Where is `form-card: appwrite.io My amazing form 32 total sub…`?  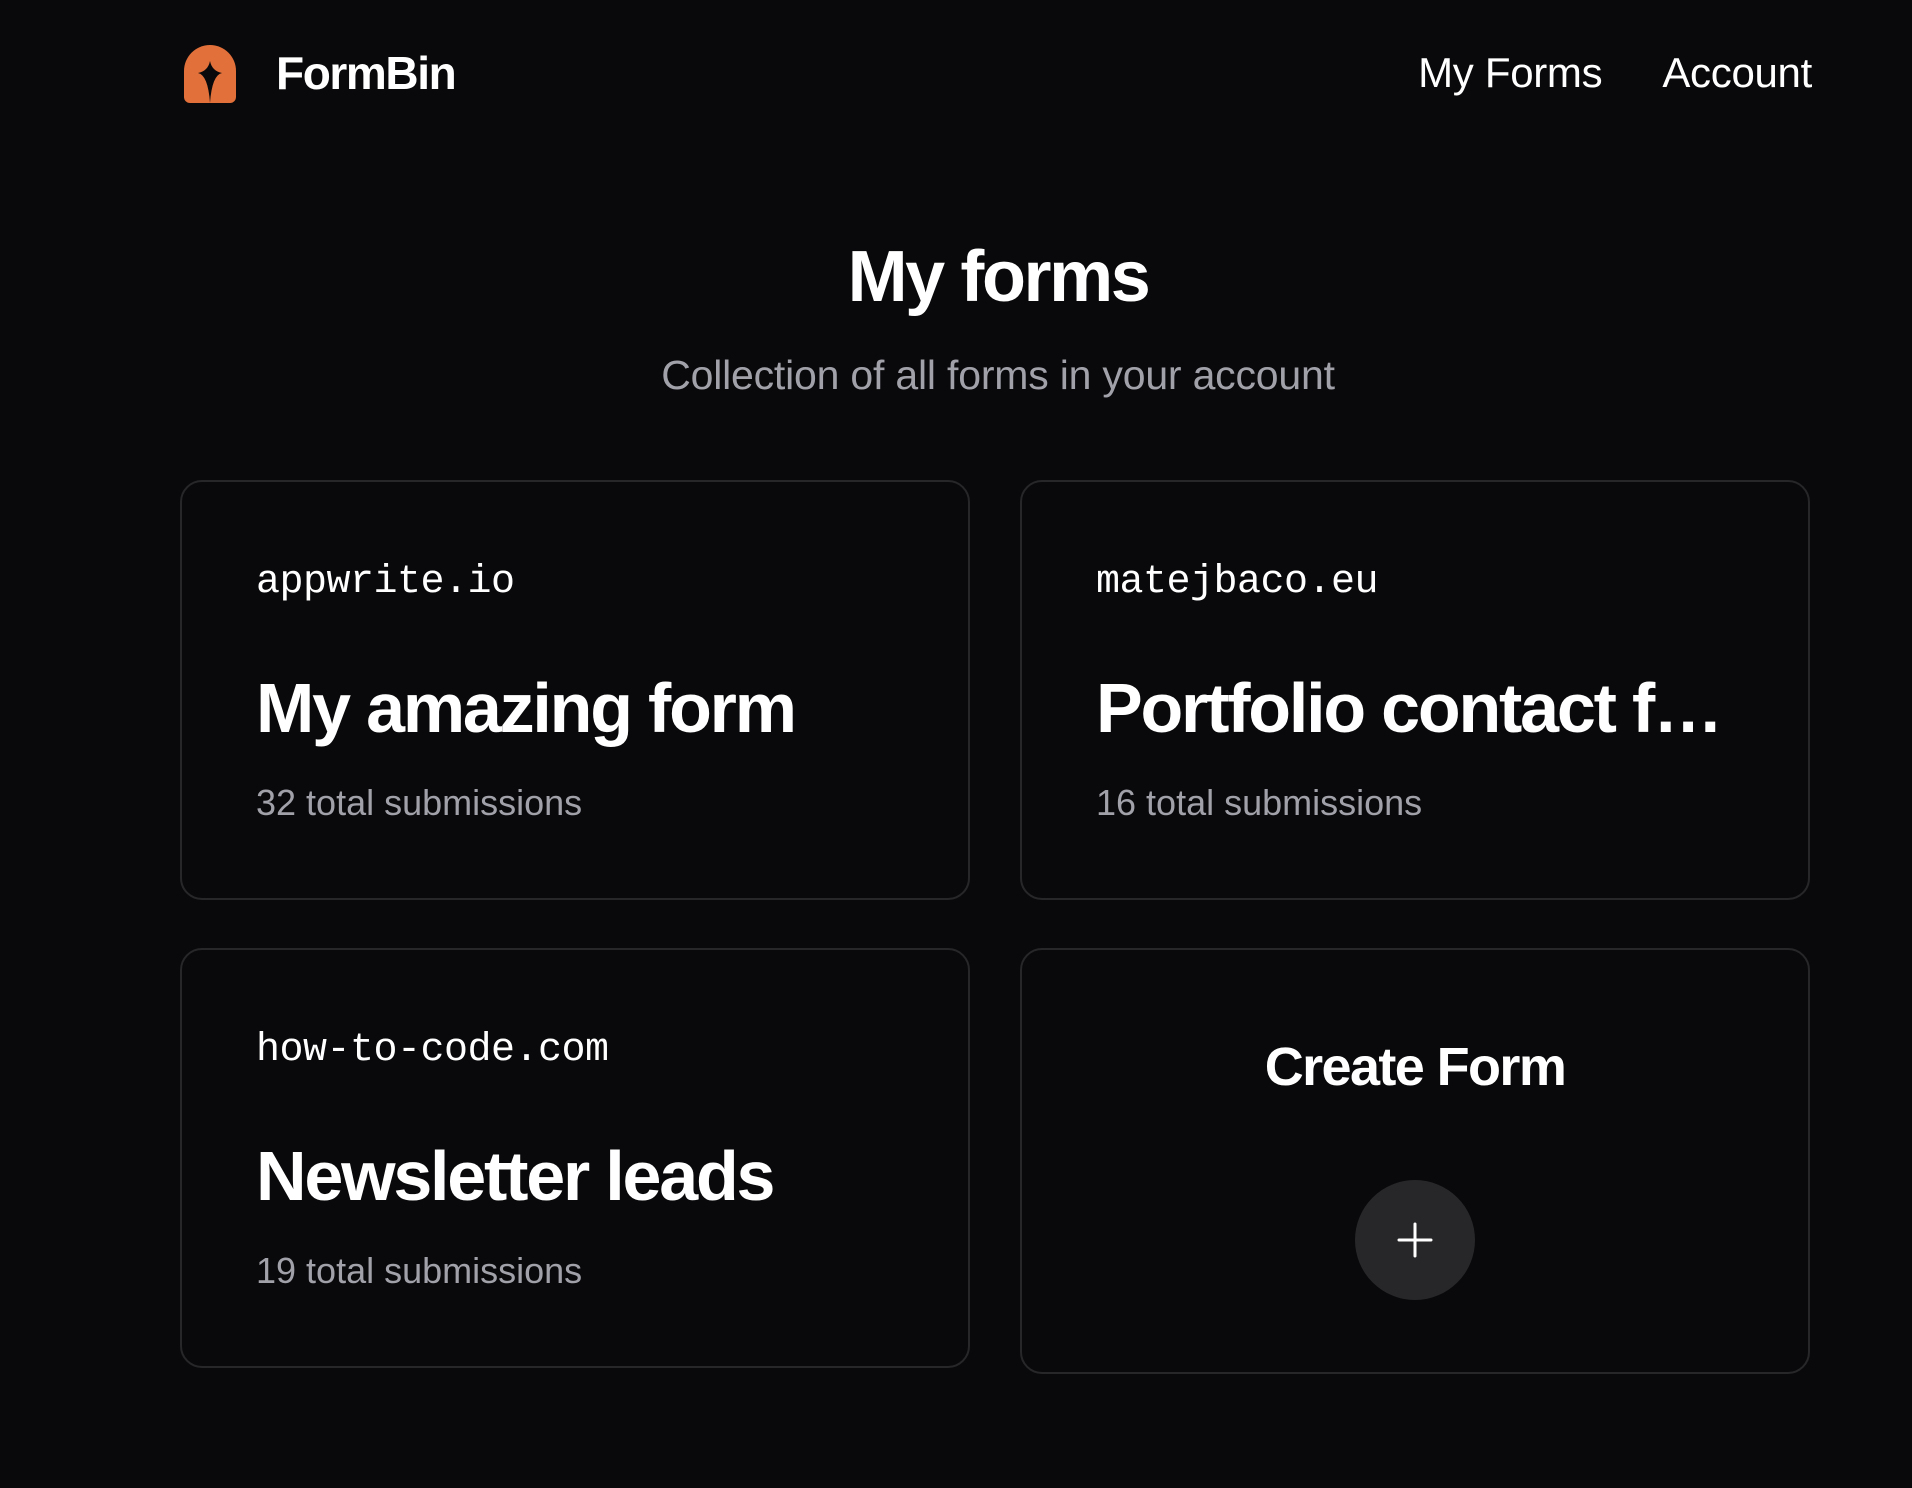
form-card: appwrite.io My amazing form 32 total sub… is located at coordinates (575, 690).